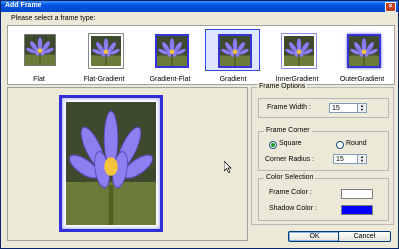  Describe the element at coordinates (273, 145) in the screenshot. I see `square-radio` at that location.